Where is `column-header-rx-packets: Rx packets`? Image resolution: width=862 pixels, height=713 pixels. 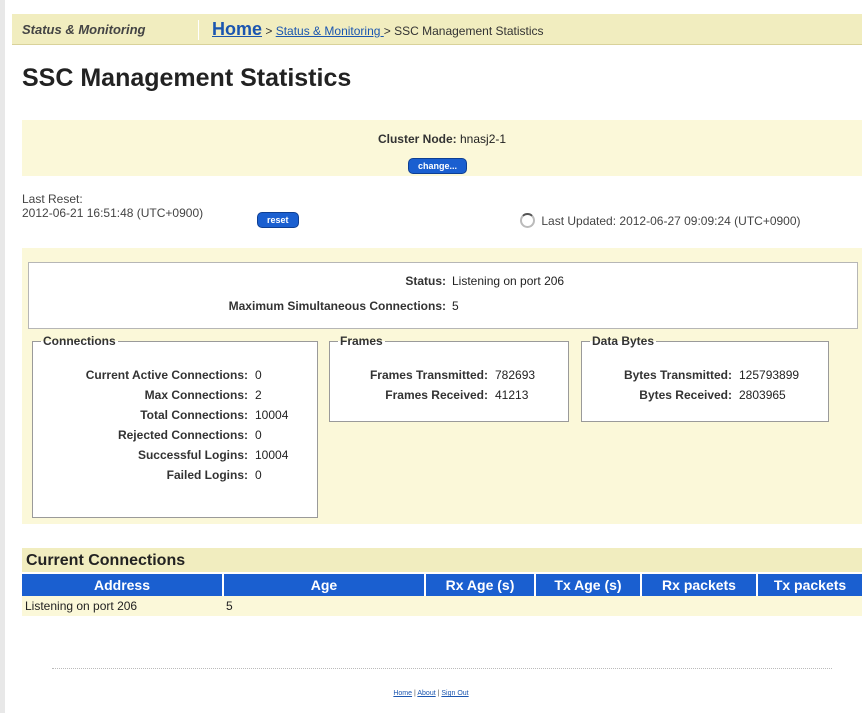
column-header-rx-packets: Rx packets is located at coordinates (699, 585).